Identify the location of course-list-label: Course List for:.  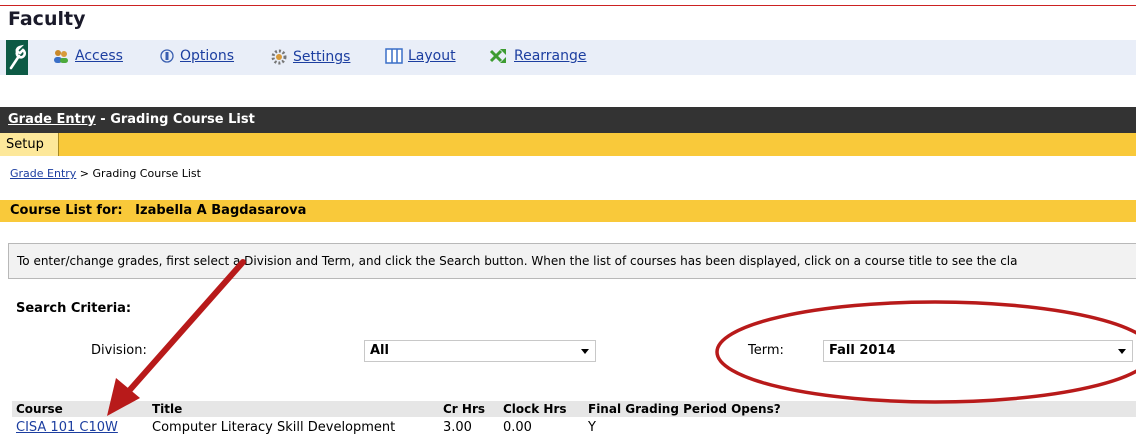
(66, 210).